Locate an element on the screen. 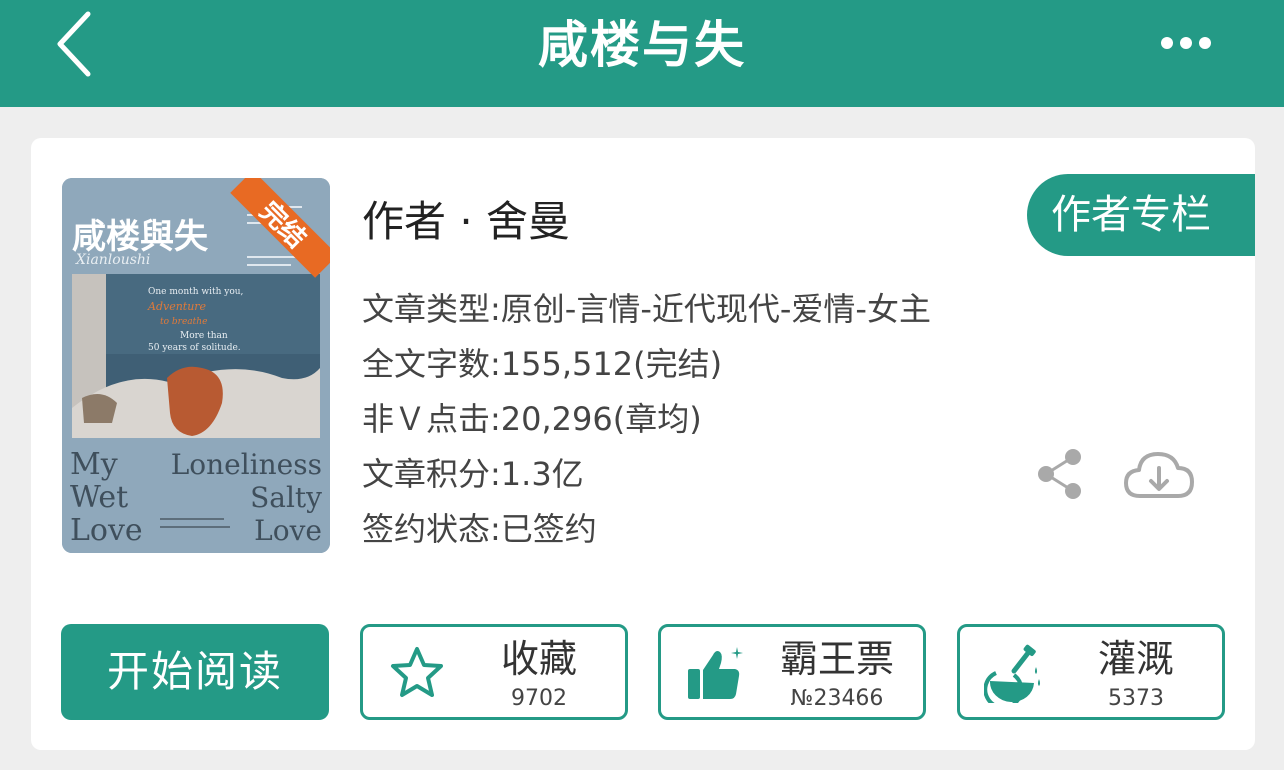 Image resolution: width=1284 pixels, height=770 pixels. watering-flask-icon is located at coordinates (1012, 673).